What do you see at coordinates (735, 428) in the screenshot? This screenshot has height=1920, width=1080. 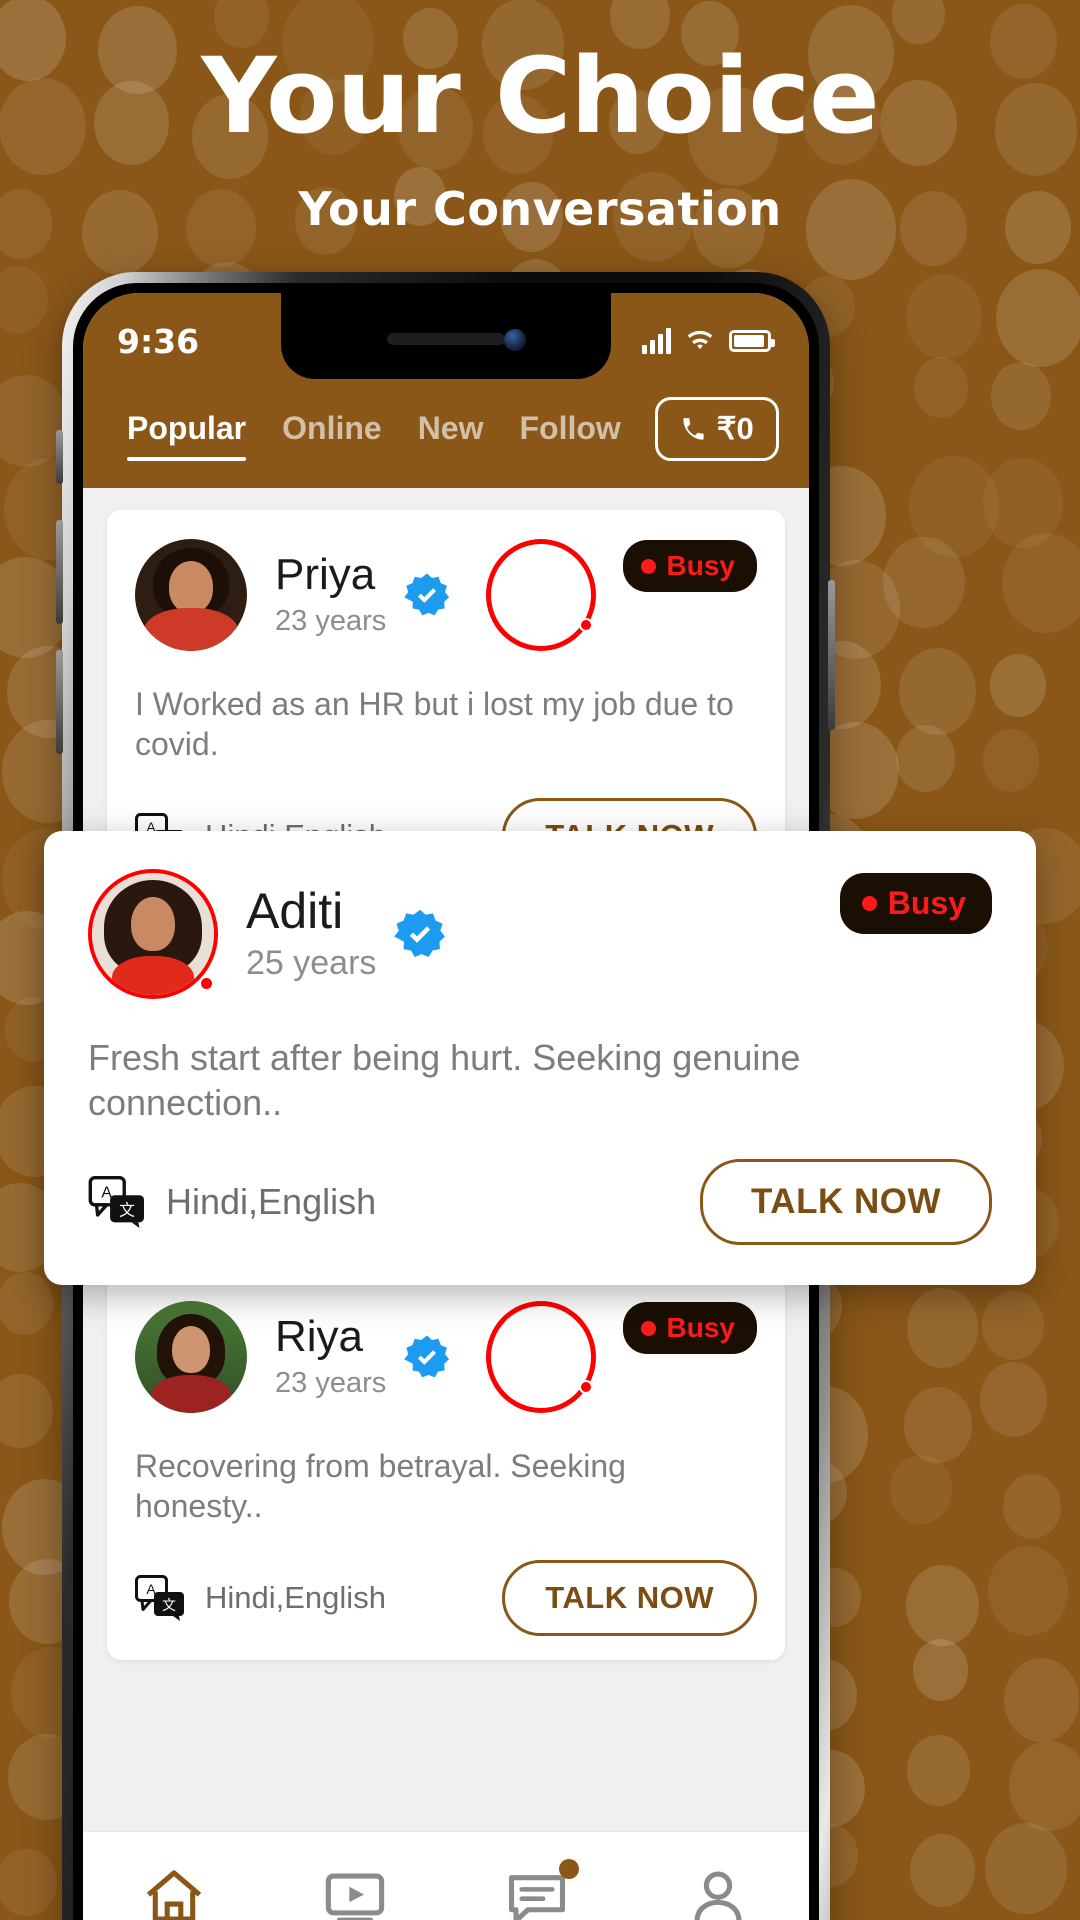 I see `call-balance-amount: ₹0` at bounding box center [735, 428].